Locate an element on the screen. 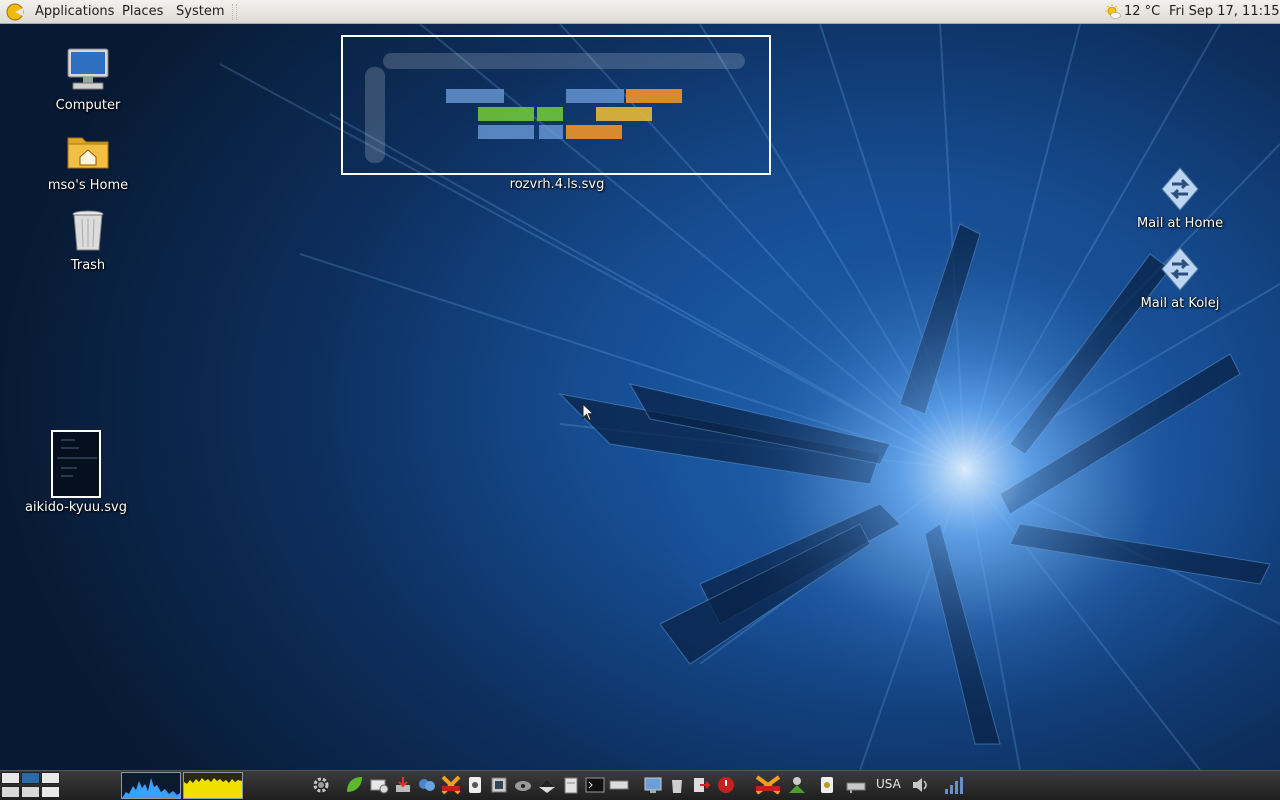  signal-strength-icon is located at coordinates (953, 785).